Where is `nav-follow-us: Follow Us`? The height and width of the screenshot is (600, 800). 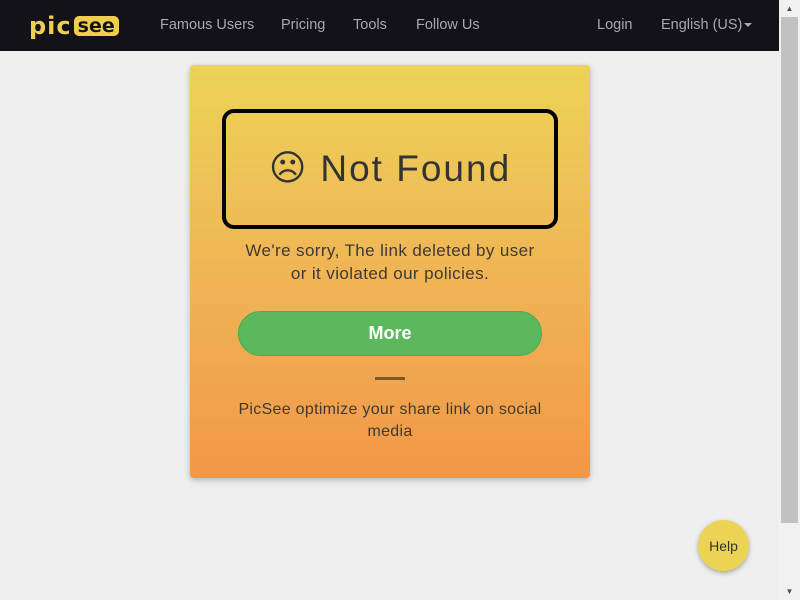
nav-follow-us: Follow Us is located at coordinates (448, 25).